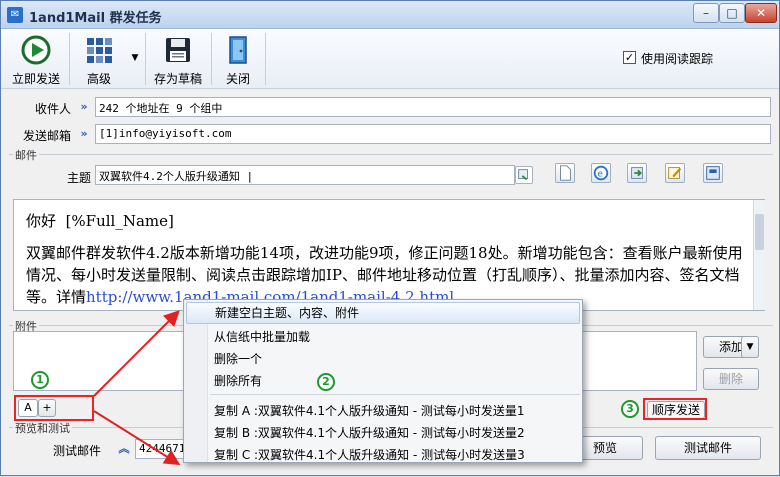  I want to click on internet-explorer-icon: e, so click(601, 173).